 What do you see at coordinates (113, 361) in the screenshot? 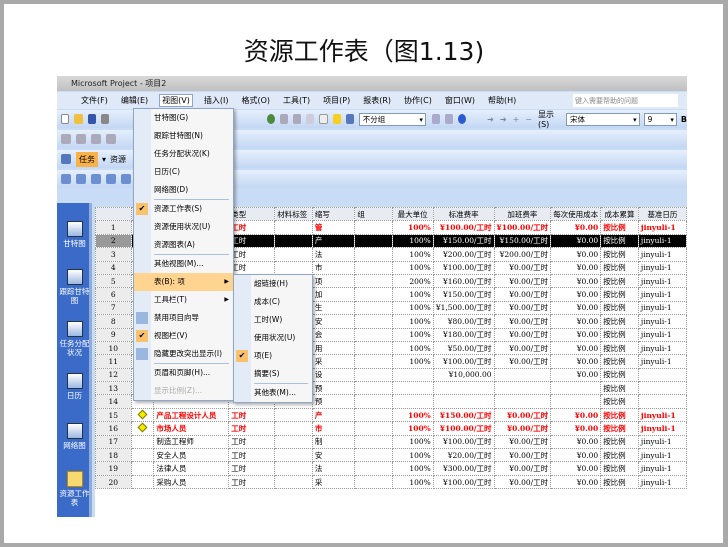
I see `row-number: 11` at bounding box center [113, 361].